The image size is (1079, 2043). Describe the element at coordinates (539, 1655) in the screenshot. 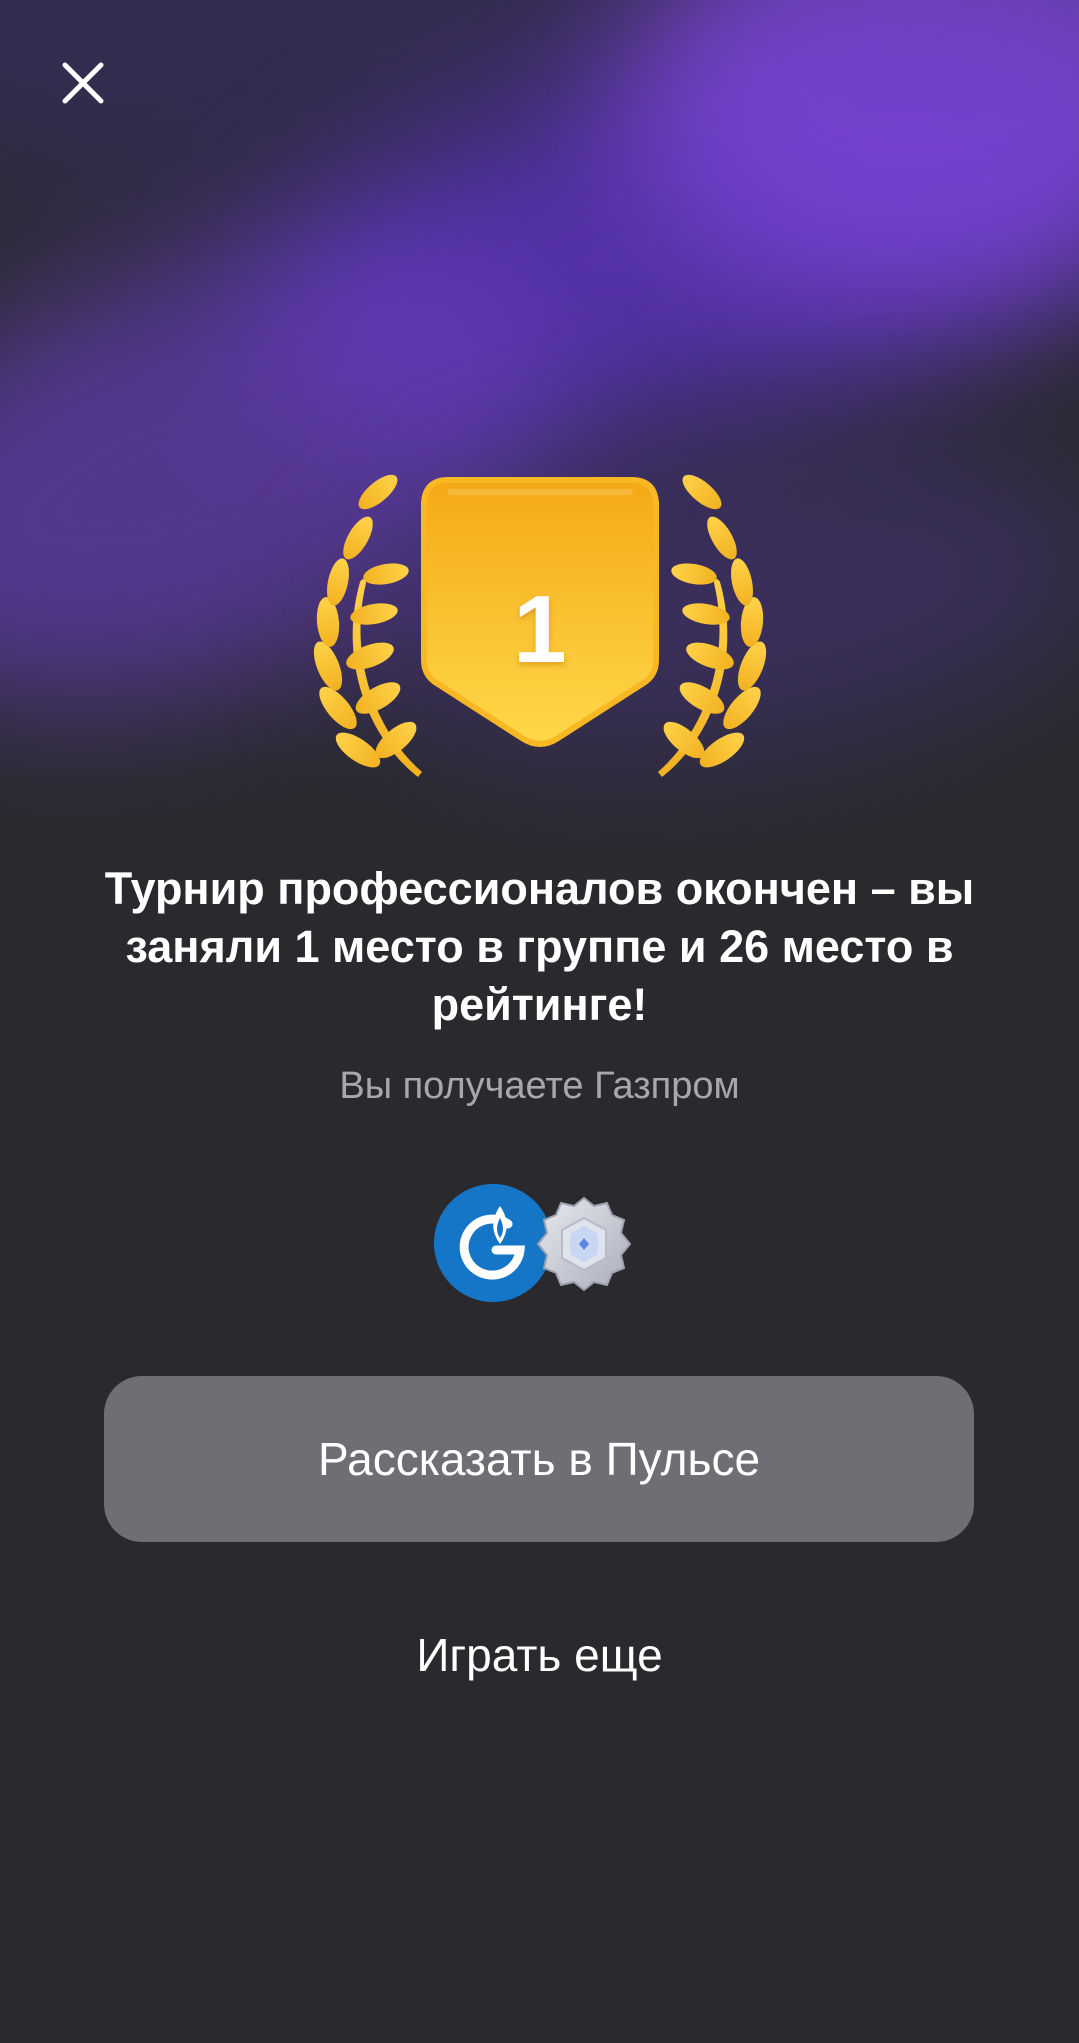

I see `play-again-button: Играть еще` at that location.